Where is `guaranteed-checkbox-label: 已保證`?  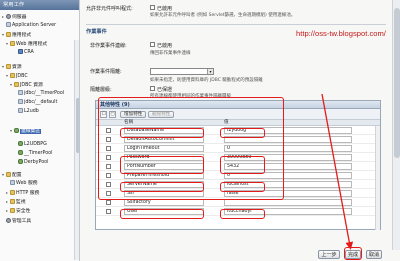
guaranteed-checkbox-label: 已保證 is located at coordinates (165, 90).